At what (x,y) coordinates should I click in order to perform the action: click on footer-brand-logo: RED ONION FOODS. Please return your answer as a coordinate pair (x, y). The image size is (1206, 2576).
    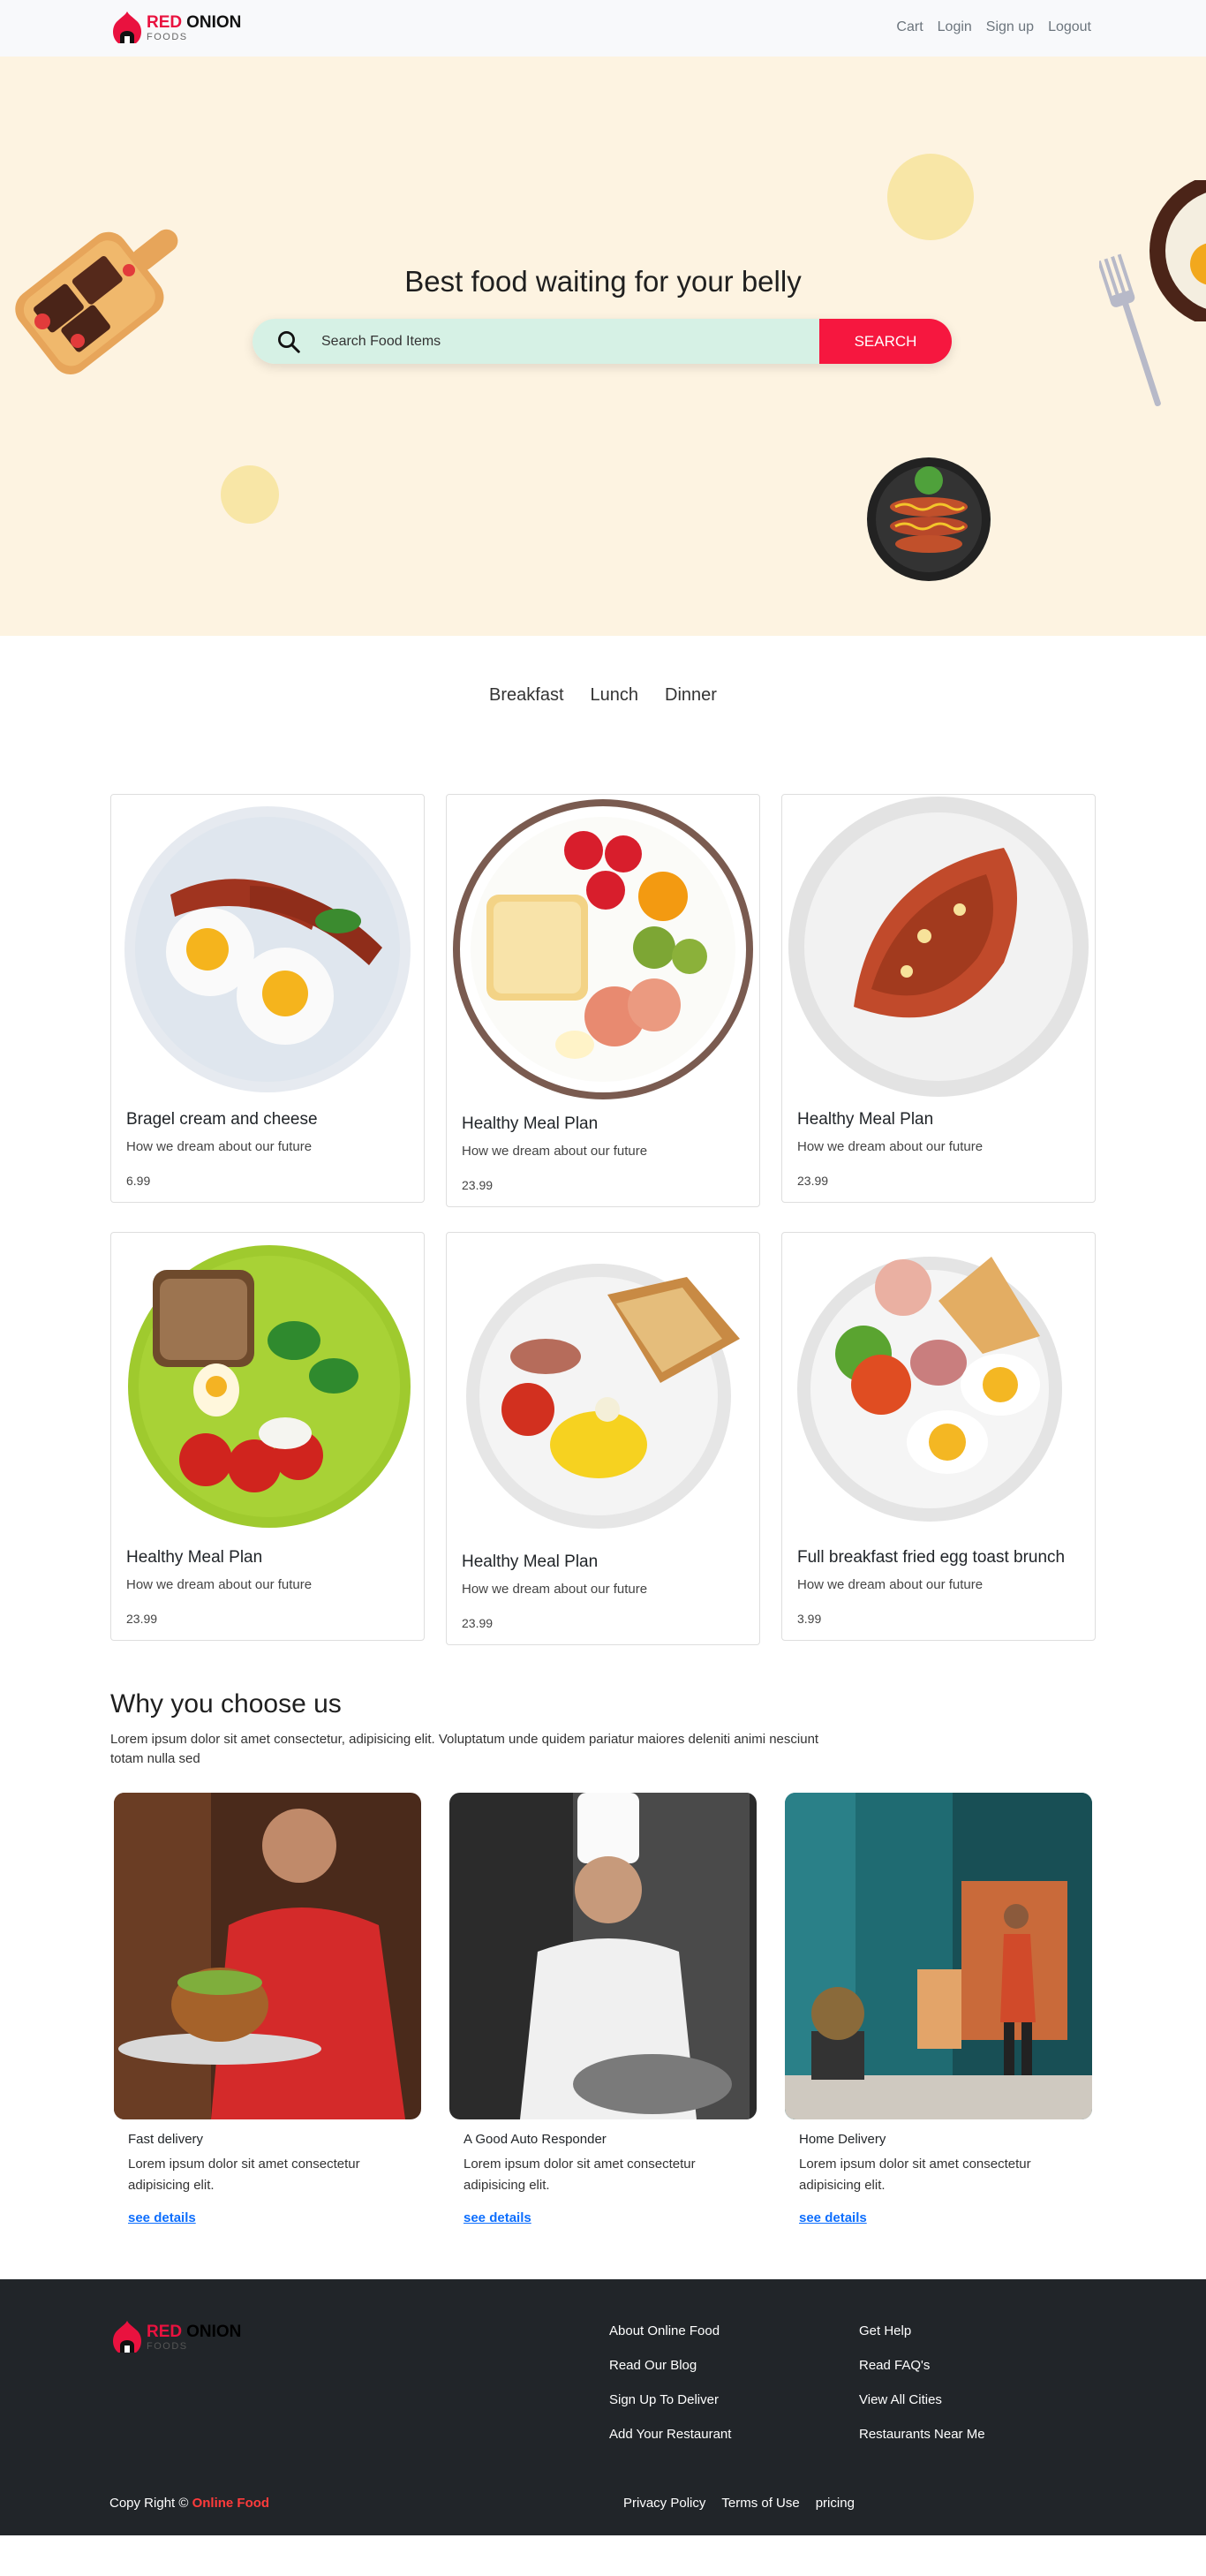
    Looking at the image, I should click on (175, 2338).